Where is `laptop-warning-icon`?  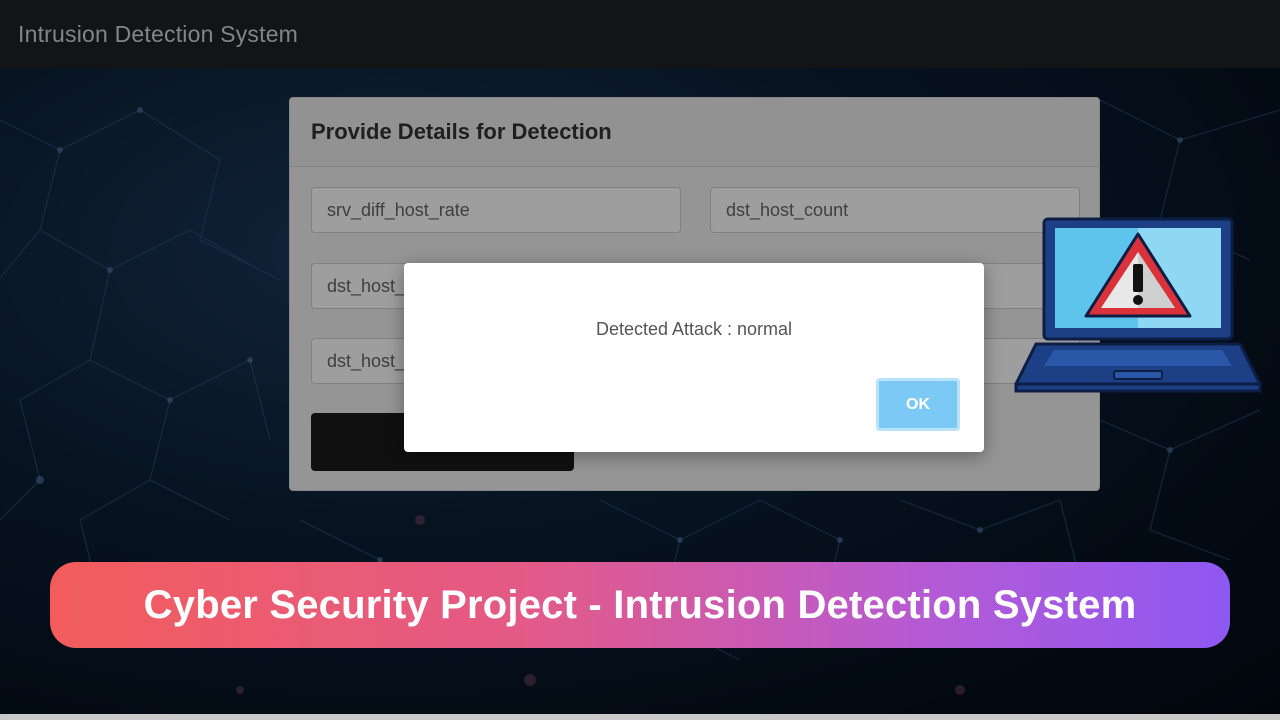
laptop-warning-icon is located at coordinates (1138, 305).